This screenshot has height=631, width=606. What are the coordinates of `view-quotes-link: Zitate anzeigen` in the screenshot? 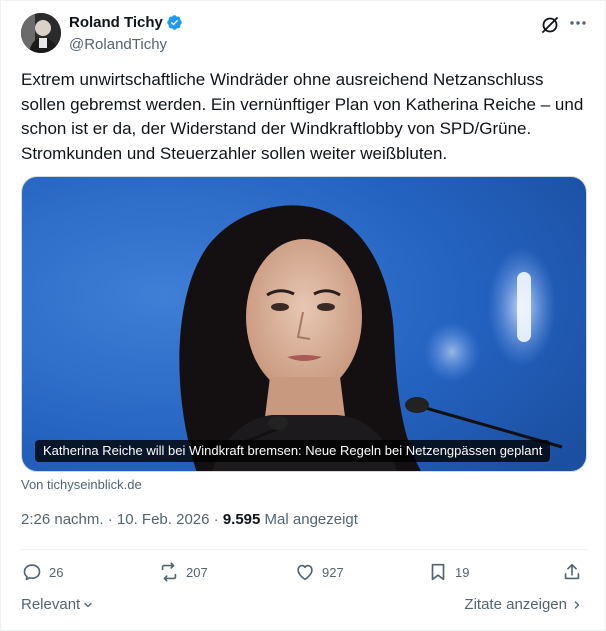 It's located at (523, 604).